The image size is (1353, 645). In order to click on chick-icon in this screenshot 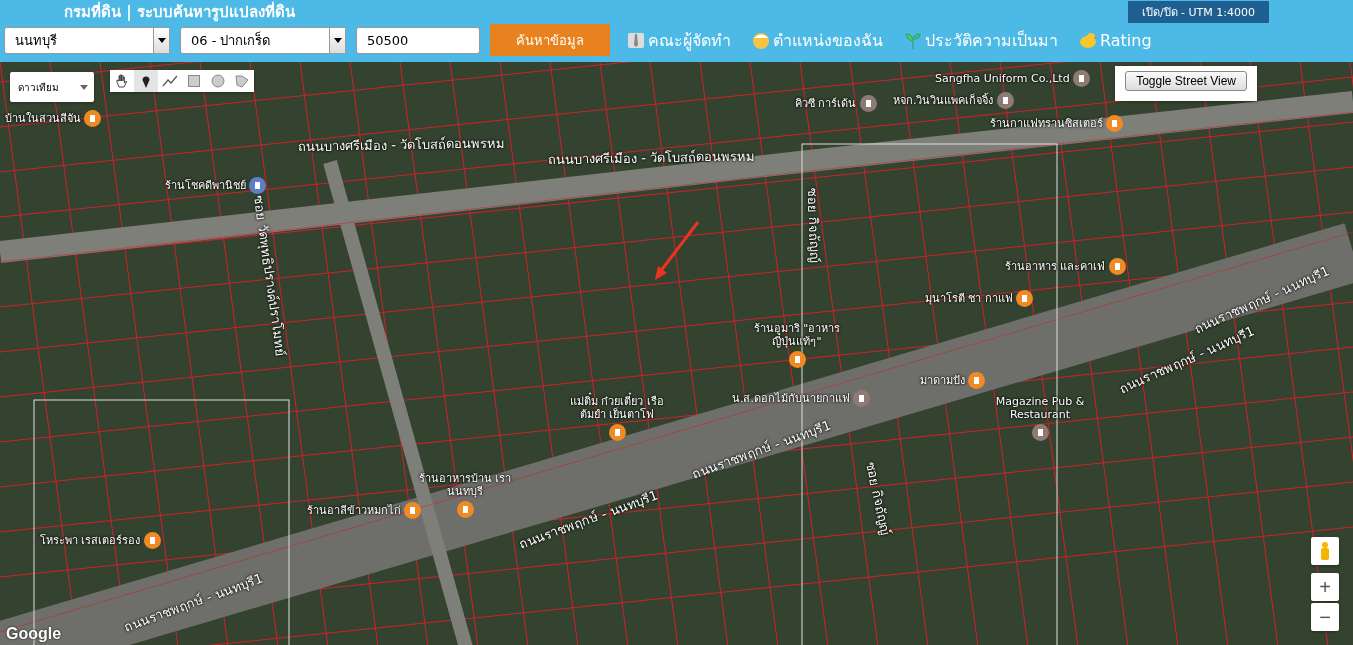, I will do `click(1088, 40)`.